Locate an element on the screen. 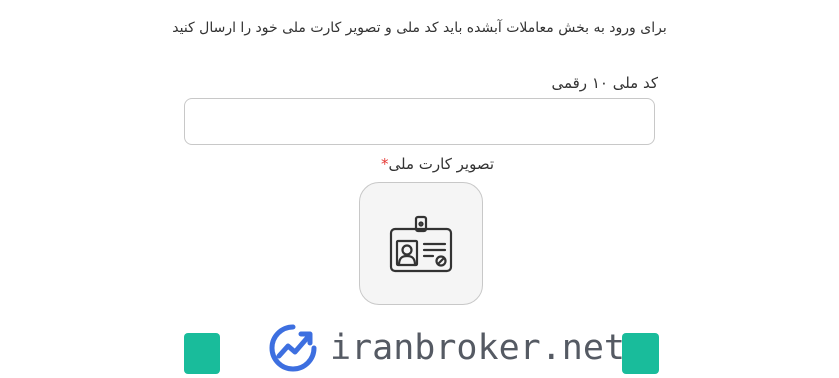  trend-chart-logo-icon is located at coordinates (293, 348).